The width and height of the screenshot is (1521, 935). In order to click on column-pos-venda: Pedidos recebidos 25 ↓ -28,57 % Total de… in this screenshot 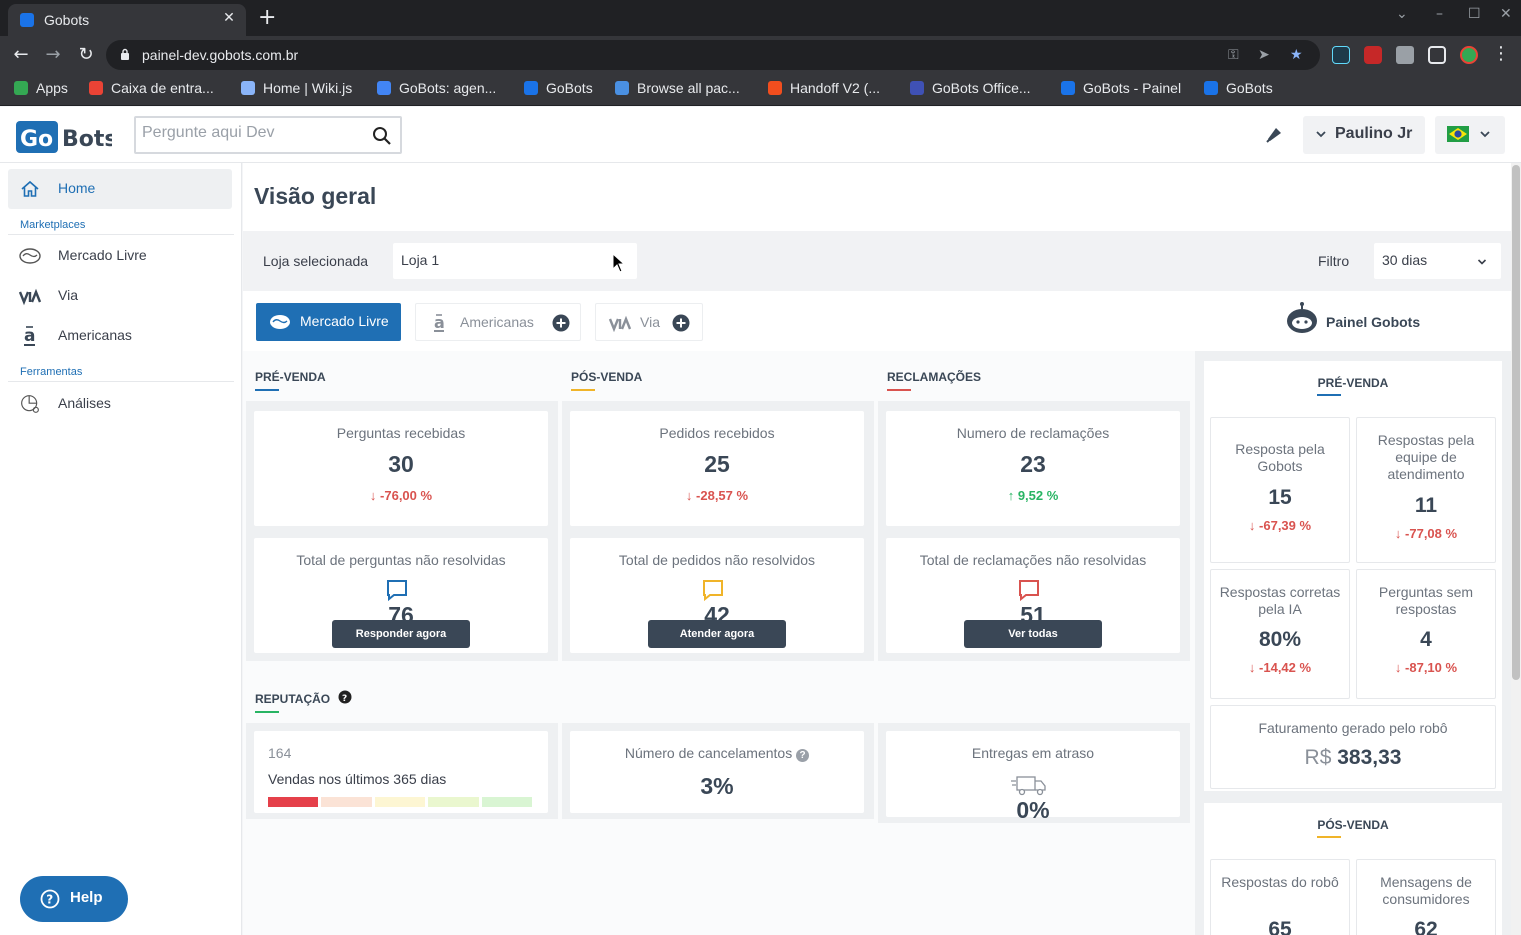, I will do `click(718, 531)`.